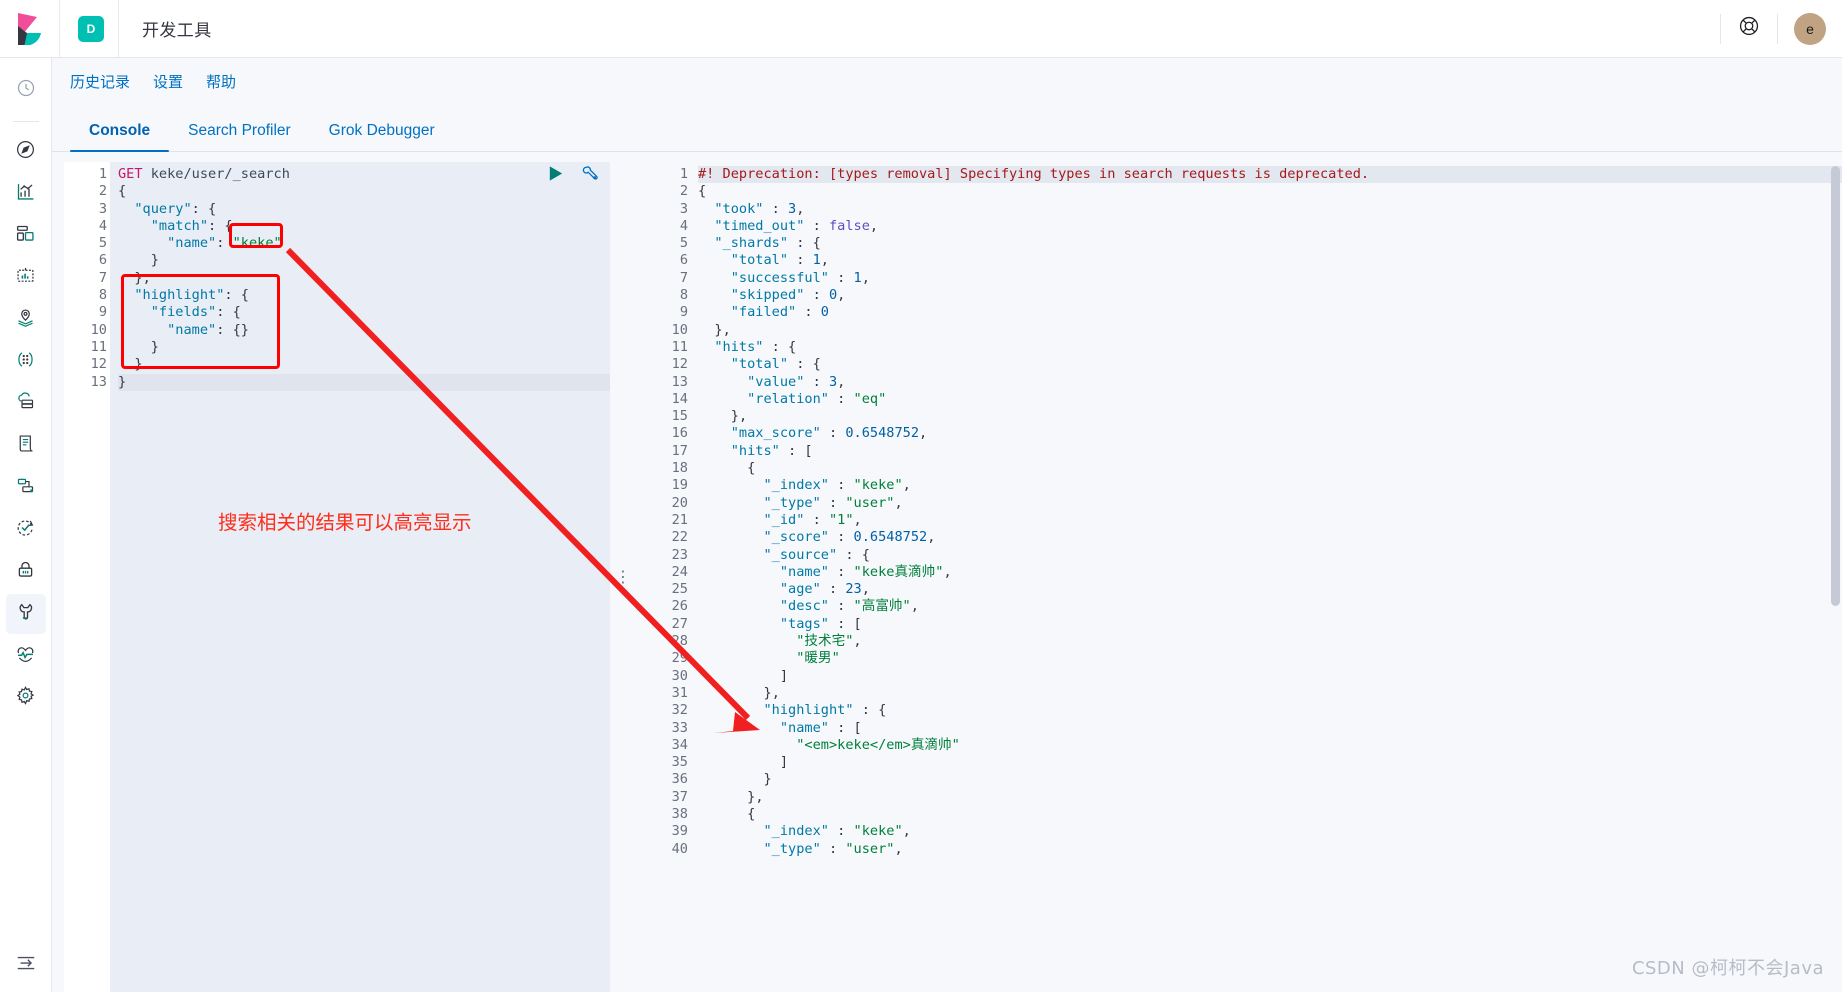  Describe the element at coordinates (679, 796) in the screenshot. I see `line-number: 37▴` at that location.